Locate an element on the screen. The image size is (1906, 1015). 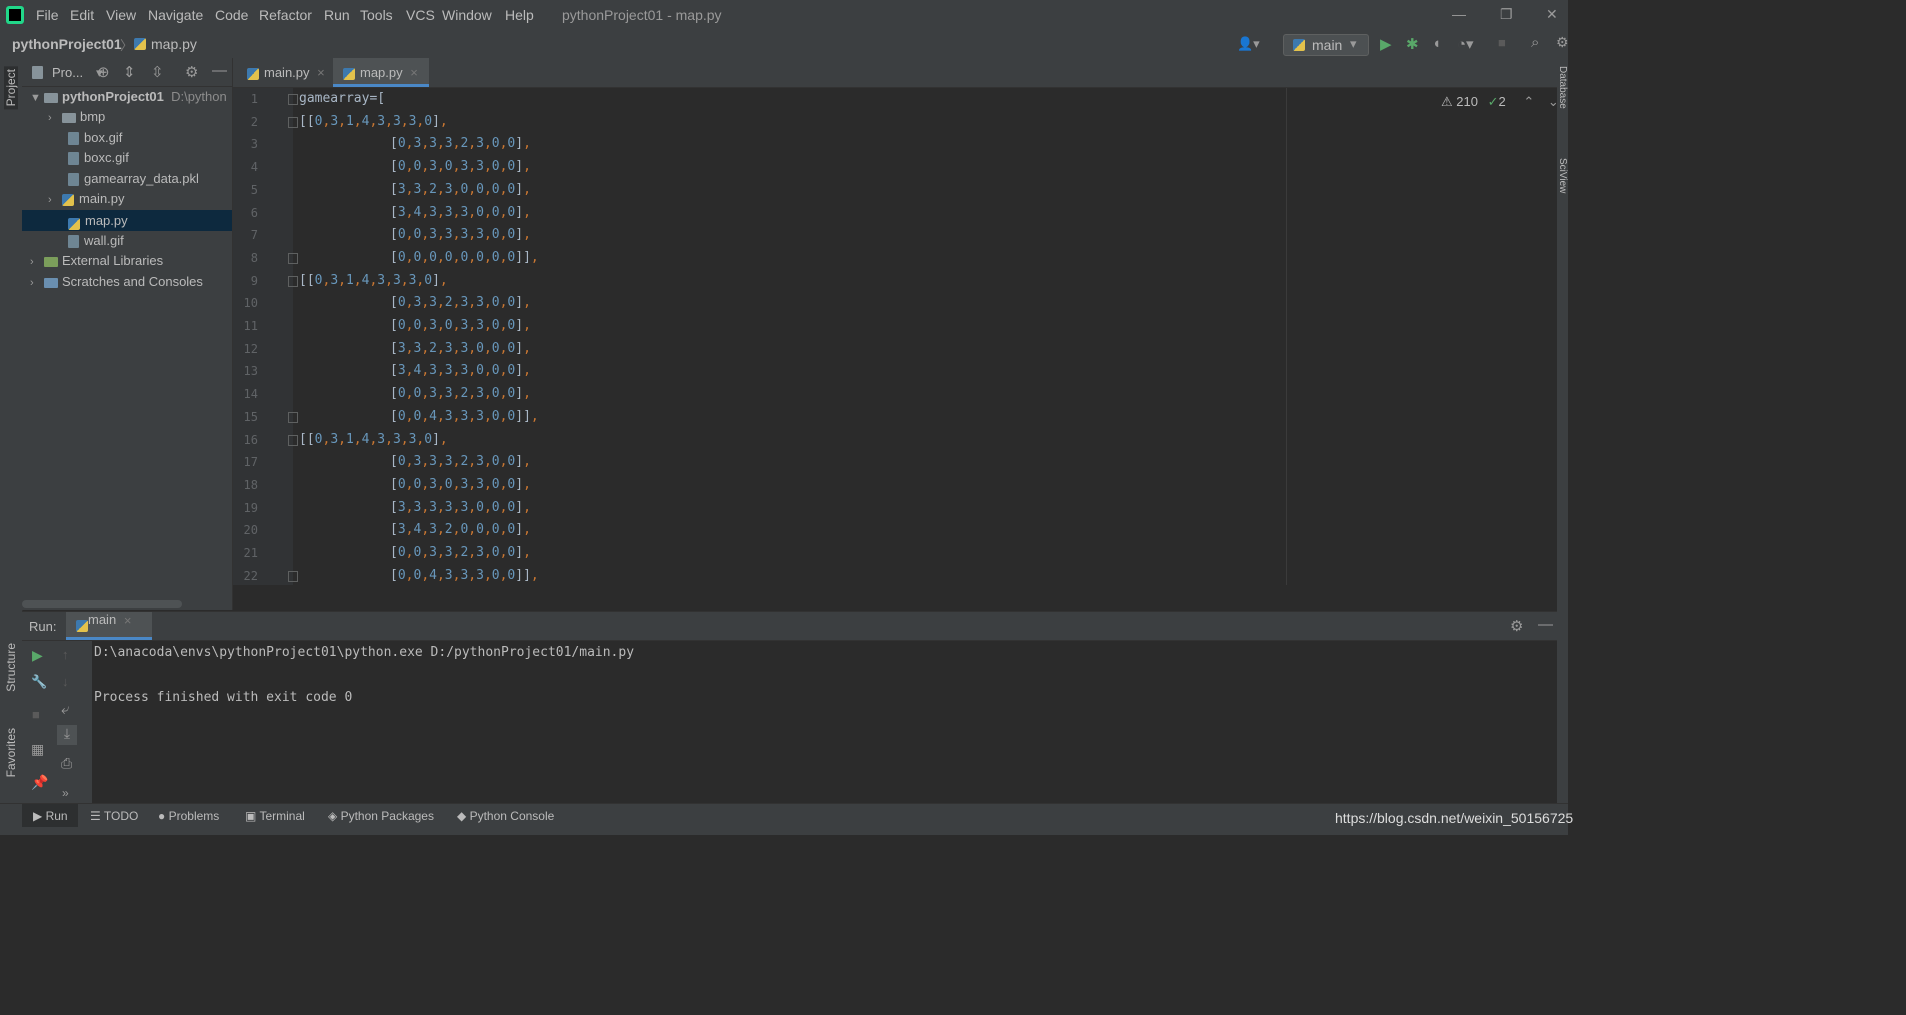
bottom-tab-problems: ● Problems is located at coordinates (188, 816).